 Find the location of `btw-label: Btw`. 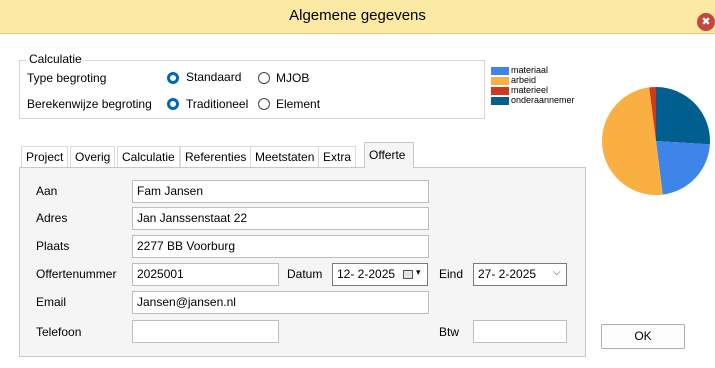

btw-label: Btw is located at coordinates (449, 332).